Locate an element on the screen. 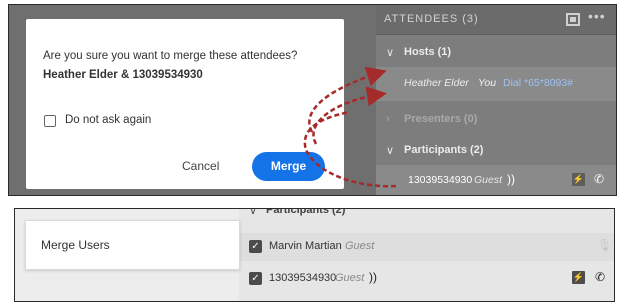  layout-icon is located at coordinates (573, 19).